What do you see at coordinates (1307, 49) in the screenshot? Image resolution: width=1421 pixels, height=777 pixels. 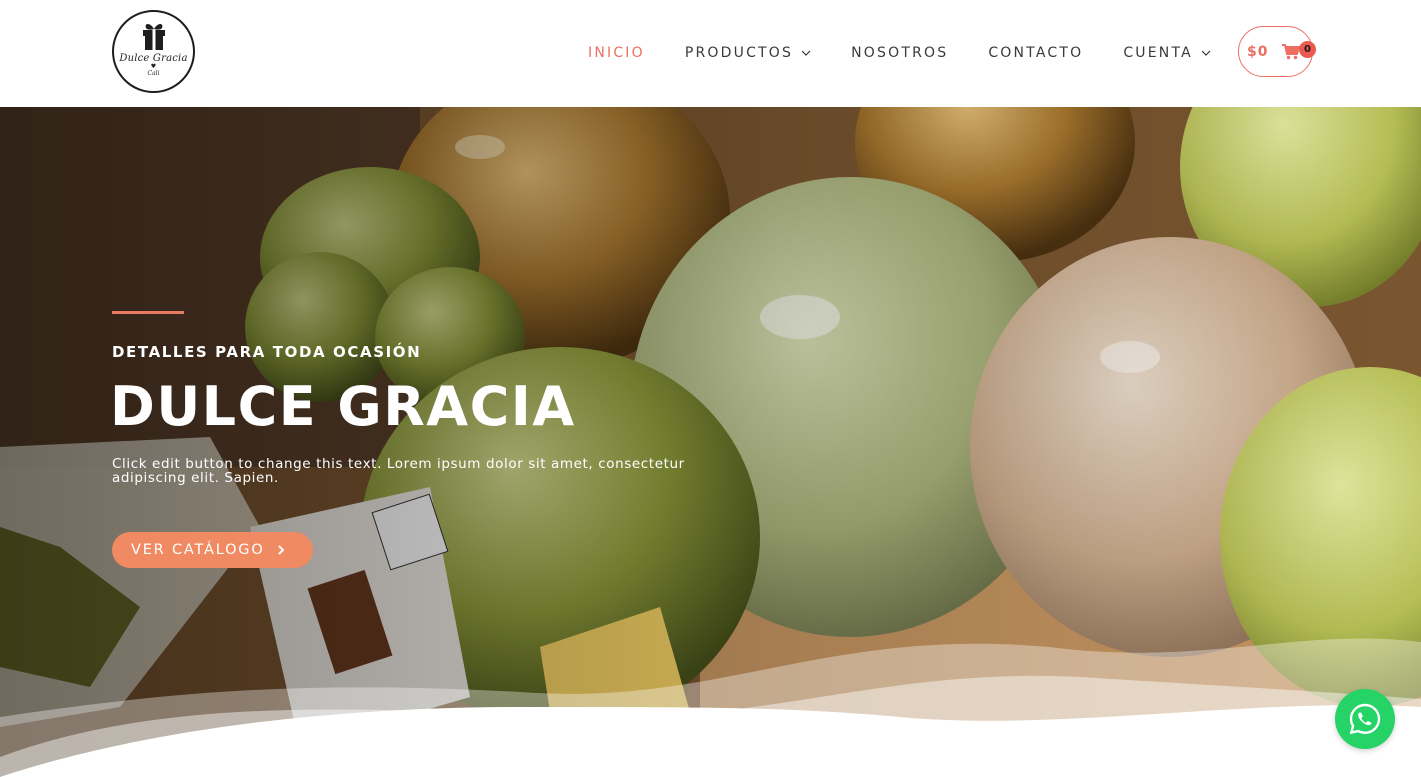 I see `cart-count-badge: 0` at bounding box center [1307, 49].